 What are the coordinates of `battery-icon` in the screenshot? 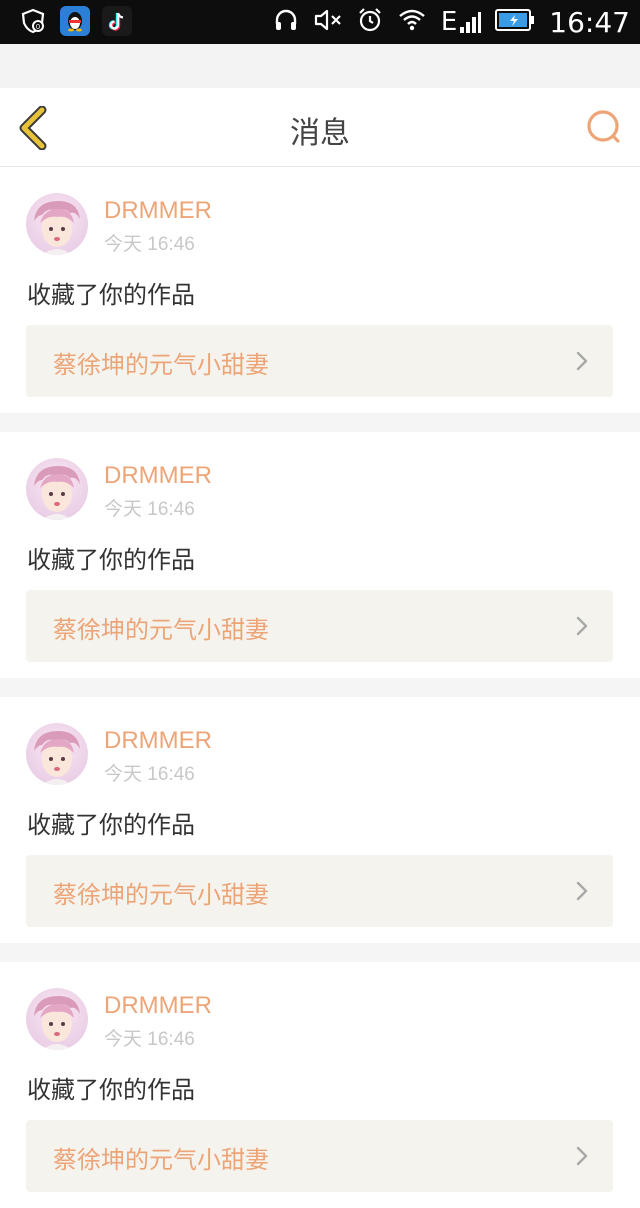 It's located at (515, 22).